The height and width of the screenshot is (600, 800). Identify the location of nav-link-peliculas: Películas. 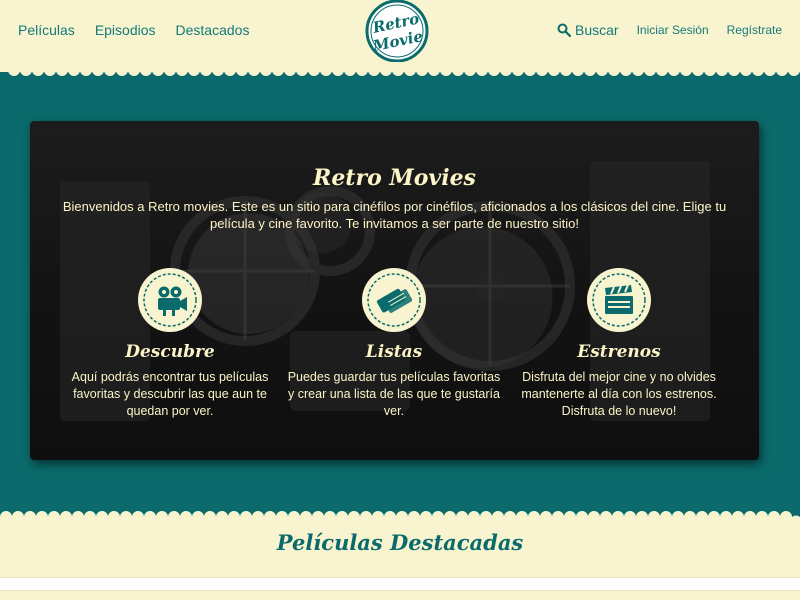
(46, 30).